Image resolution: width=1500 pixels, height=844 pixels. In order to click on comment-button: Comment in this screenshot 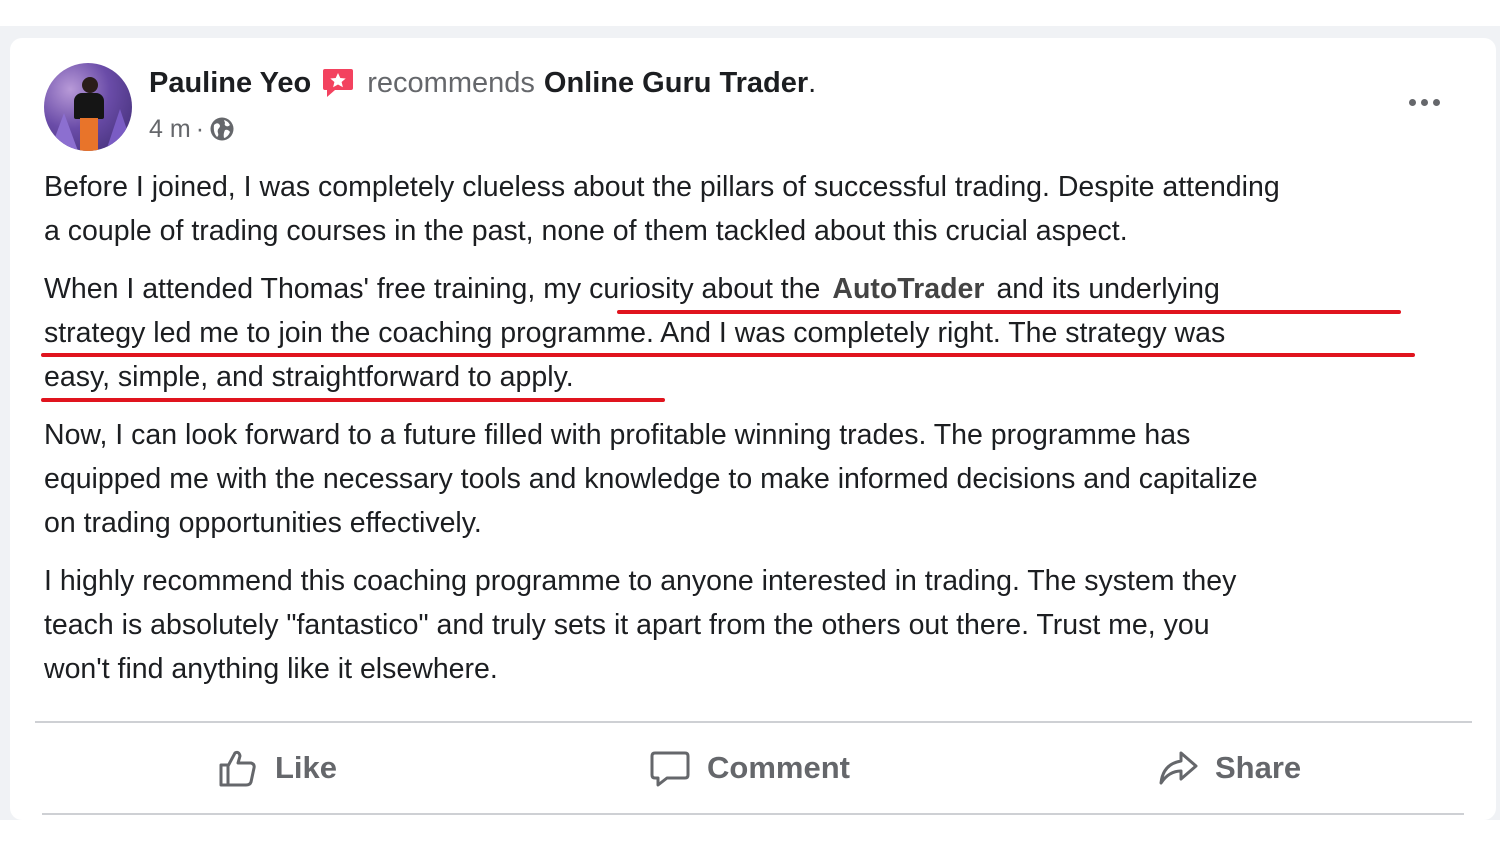, I will do `click(749, 768)`.